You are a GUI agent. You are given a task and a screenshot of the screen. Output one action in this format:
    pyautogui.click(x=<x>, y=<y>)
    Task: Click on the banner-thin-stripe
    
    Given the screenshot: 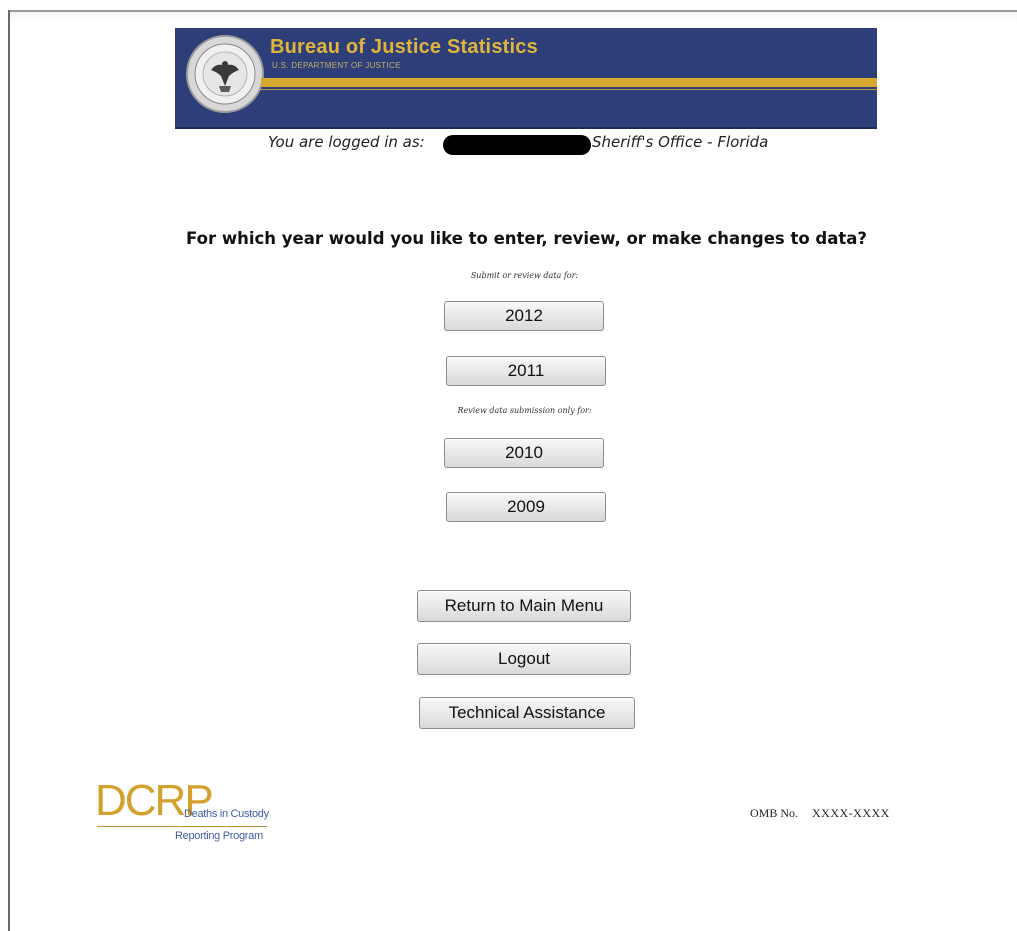 What is the action you would take?
    pyautogui.click(x=569, y=89)
    